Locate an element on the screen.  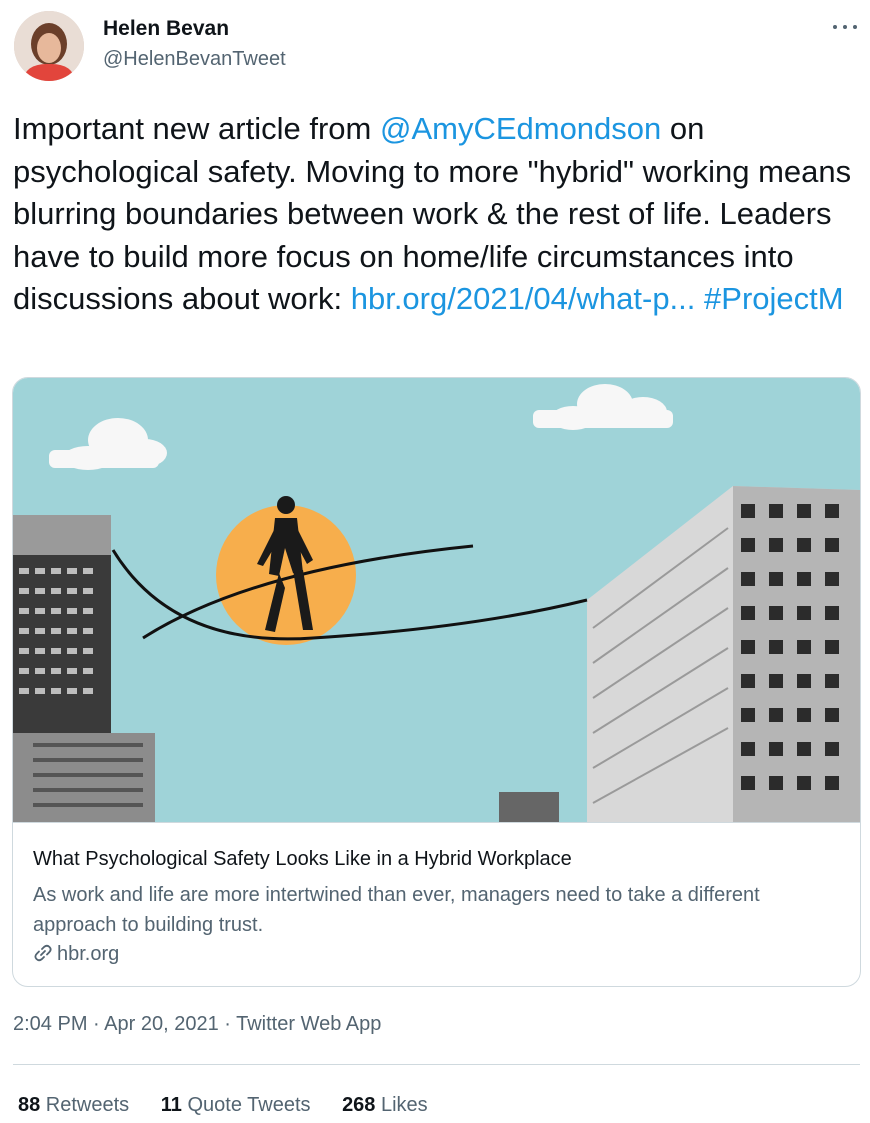
likes-stat: 268 Likes is located at coordinates (385, 1105).